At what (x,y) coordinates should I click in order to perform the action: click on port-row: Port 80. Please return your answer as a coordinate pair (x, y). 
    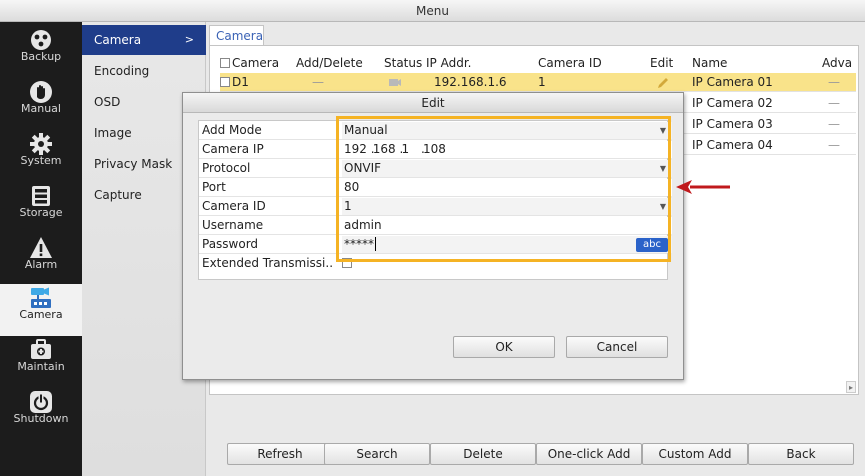
    Looking at the image, I should click on (435, 187).